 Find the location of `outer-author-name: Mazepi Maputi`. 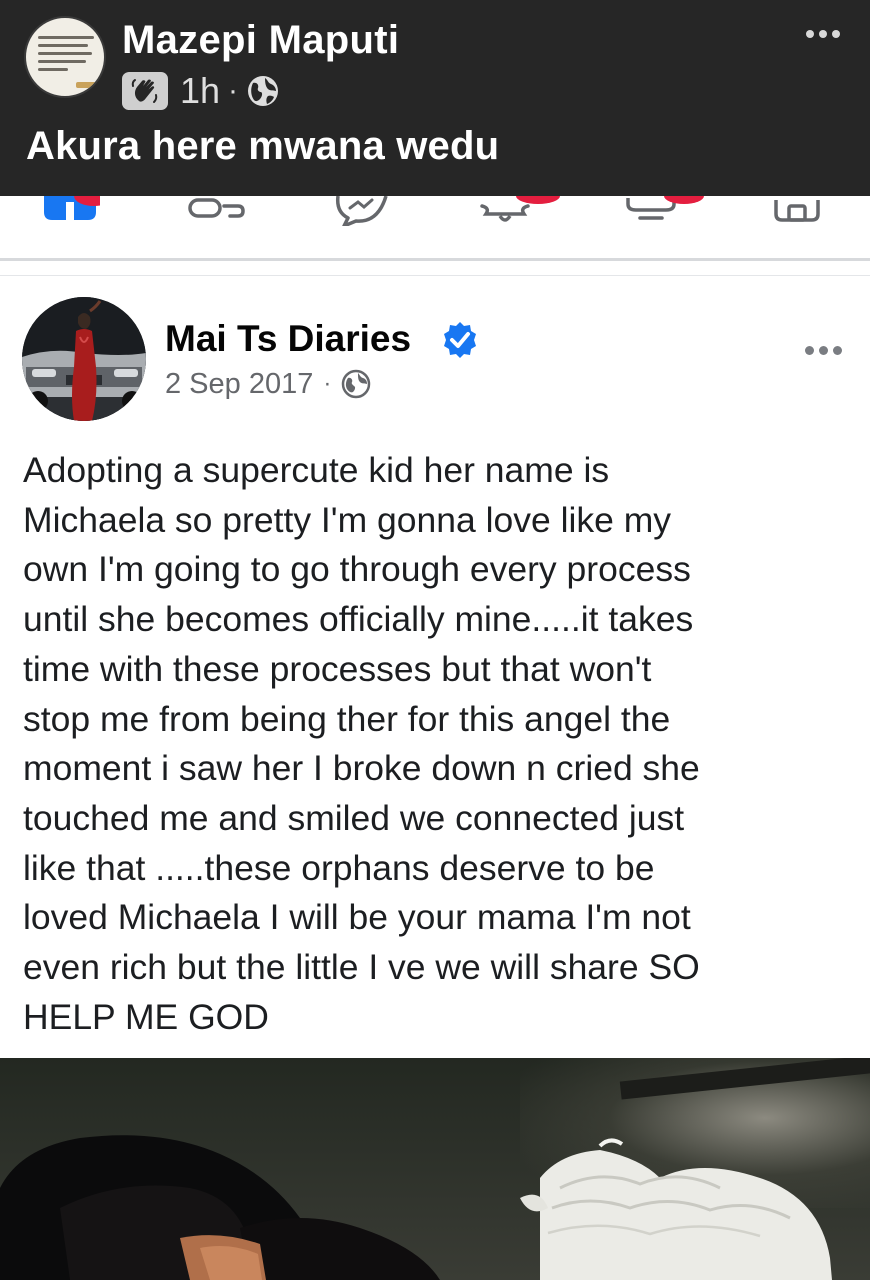

outer-author-name: Mazepi Maputi is located at coordinates (260, 40).